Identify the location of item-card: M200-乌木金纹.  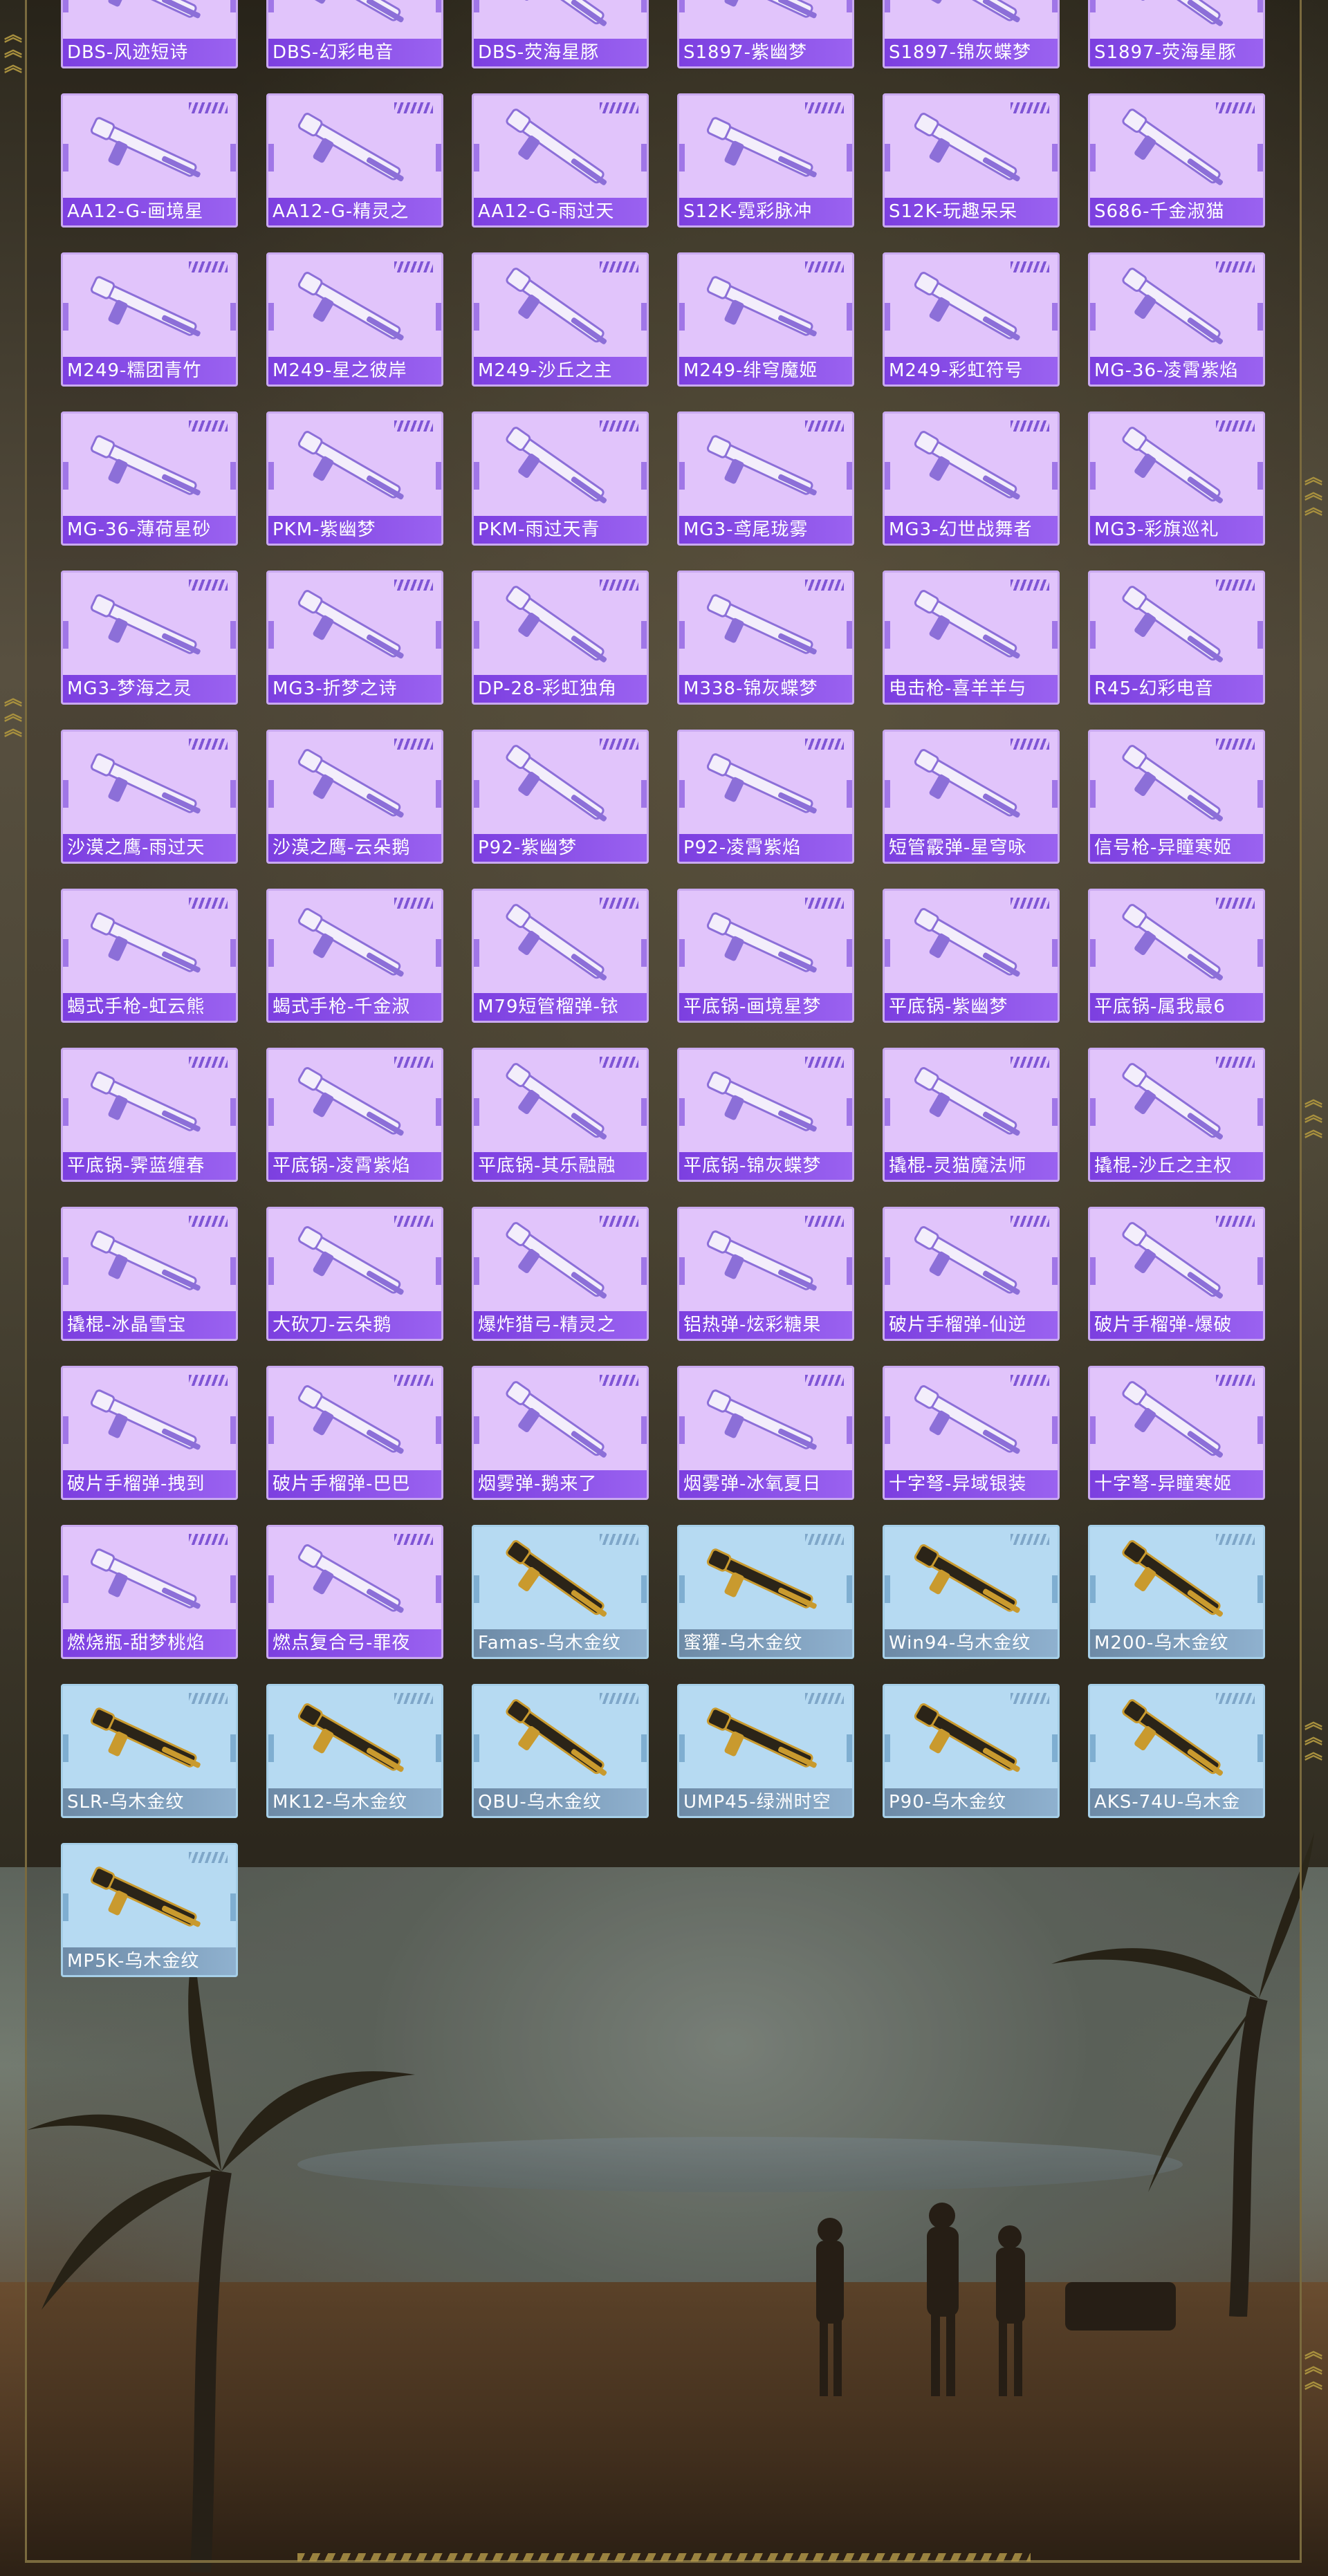
(1176, 1592).